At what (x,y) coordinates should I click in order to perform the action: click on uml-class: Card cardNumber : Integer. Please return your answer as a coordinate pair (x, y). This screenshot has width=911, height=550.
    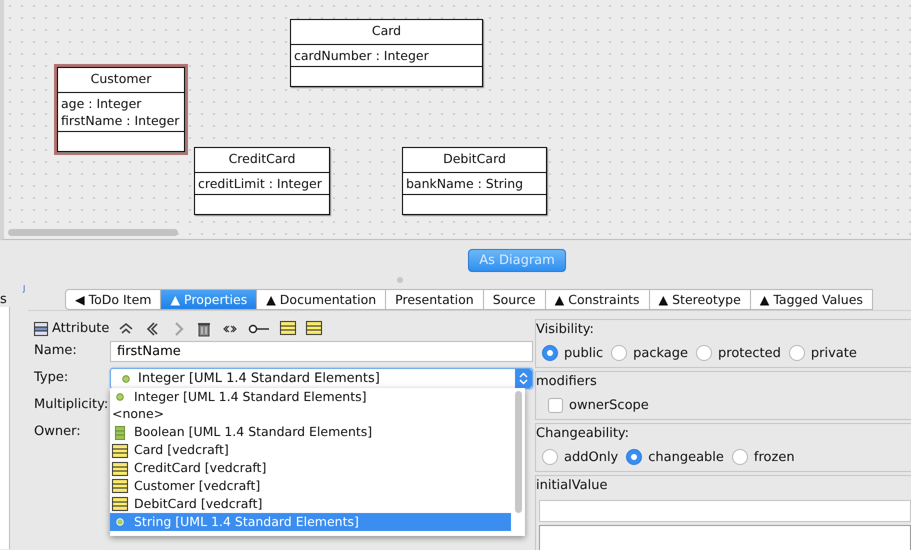
    Looking at the image, I should click on (386, 53).